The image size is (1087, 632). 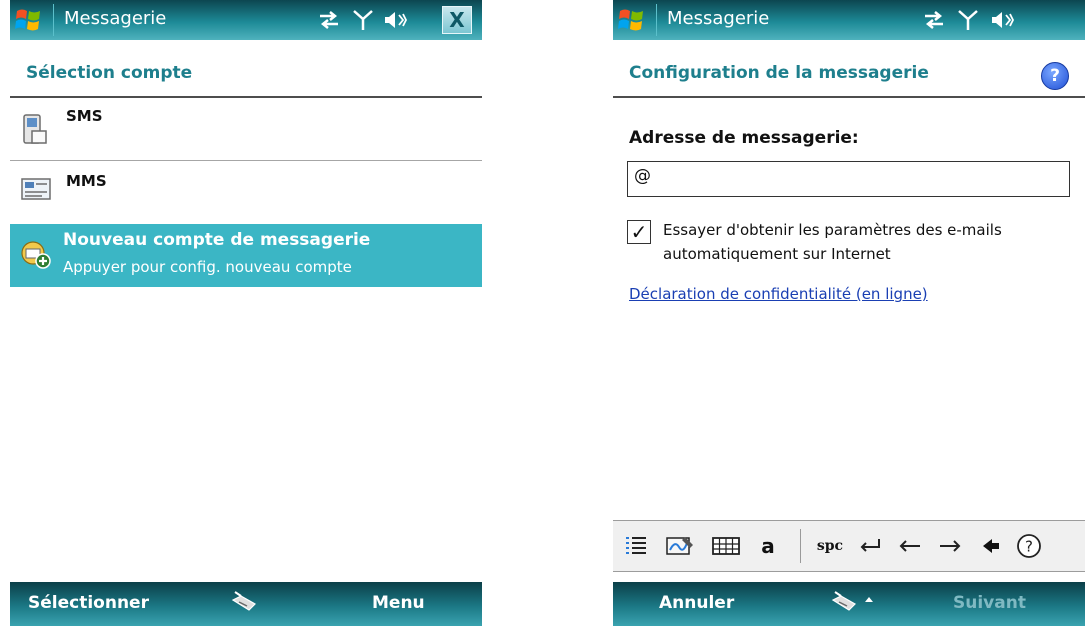 I want to click on page-title: Sélection compte, so click(x=109, y=73).